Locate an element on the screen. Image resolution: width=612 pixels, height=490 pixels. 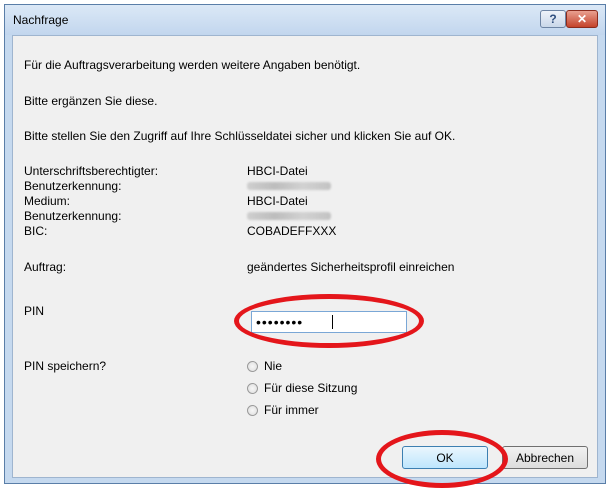
signatory-label: Unterschriftsberechtigter: is located at coordinates (91, 171).